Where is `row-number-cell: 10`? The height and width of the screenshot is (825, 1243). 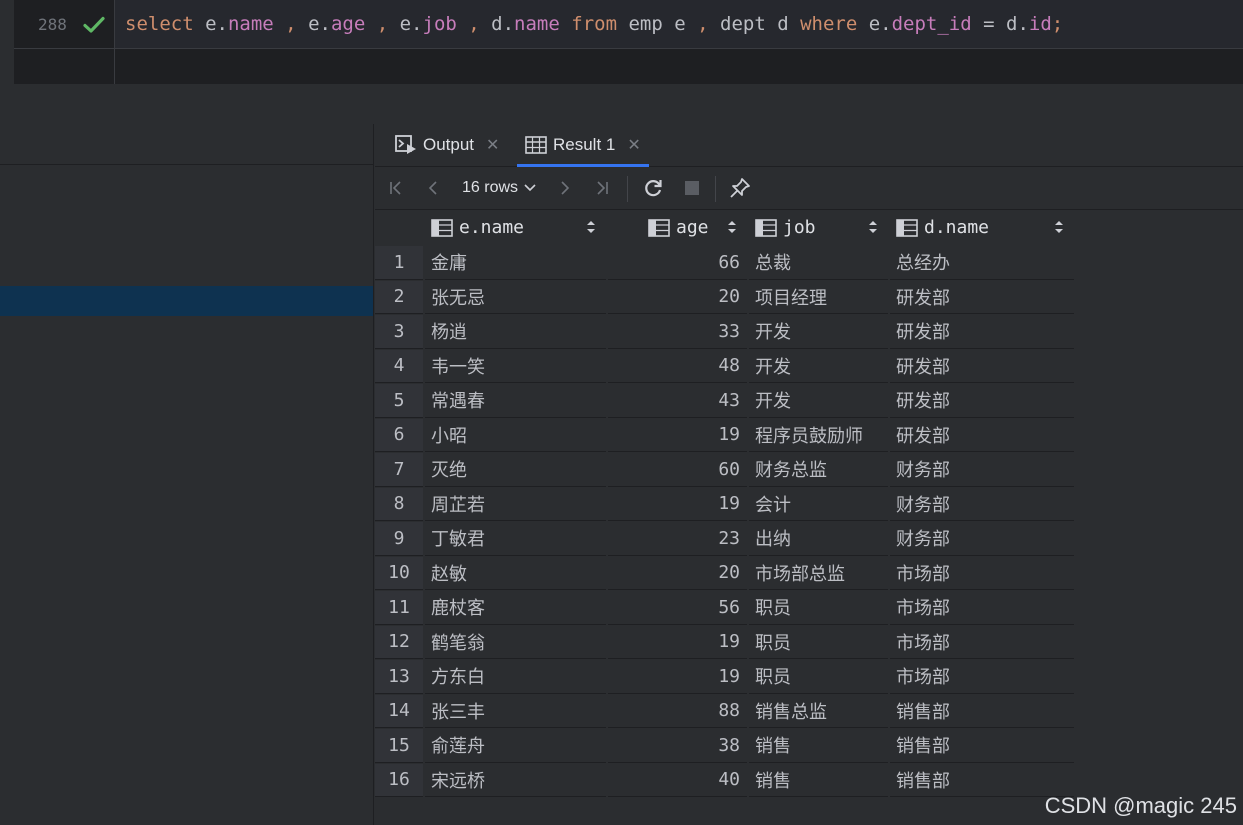 row-number-cell: 10 is located at coordinates (399, 573).